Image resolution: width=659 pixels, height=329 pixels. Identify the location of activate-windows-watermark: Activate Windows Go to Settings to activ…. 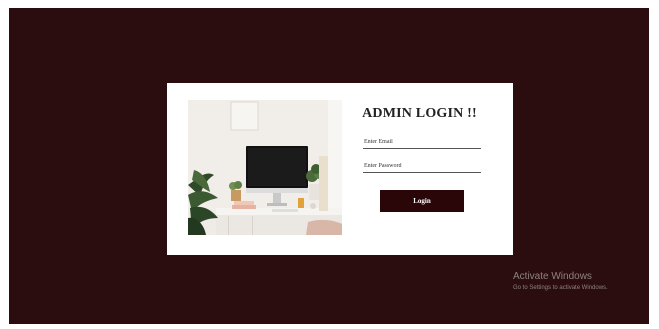
(560, 281).